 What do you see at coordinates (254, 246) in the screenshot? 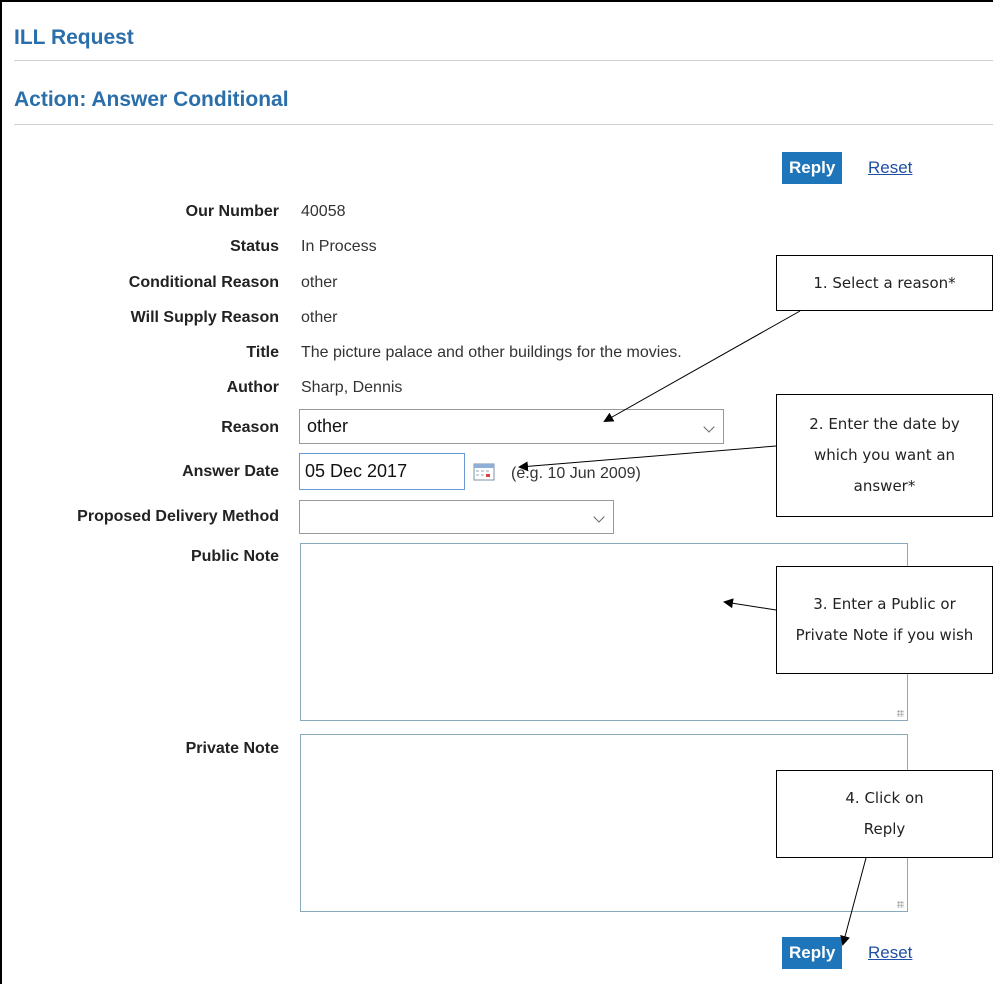
I see `status-label: Status` at bounding box center [254, 246].